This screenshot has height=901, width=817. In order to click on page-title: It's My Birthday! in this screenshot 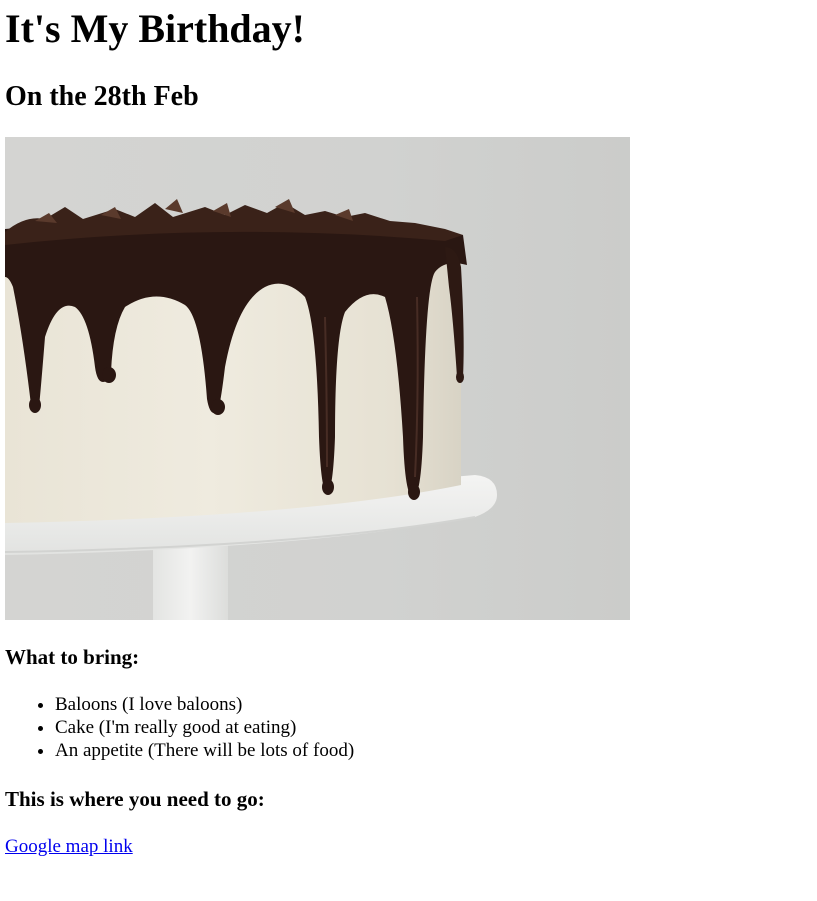, I will do `click(155, 28)`.